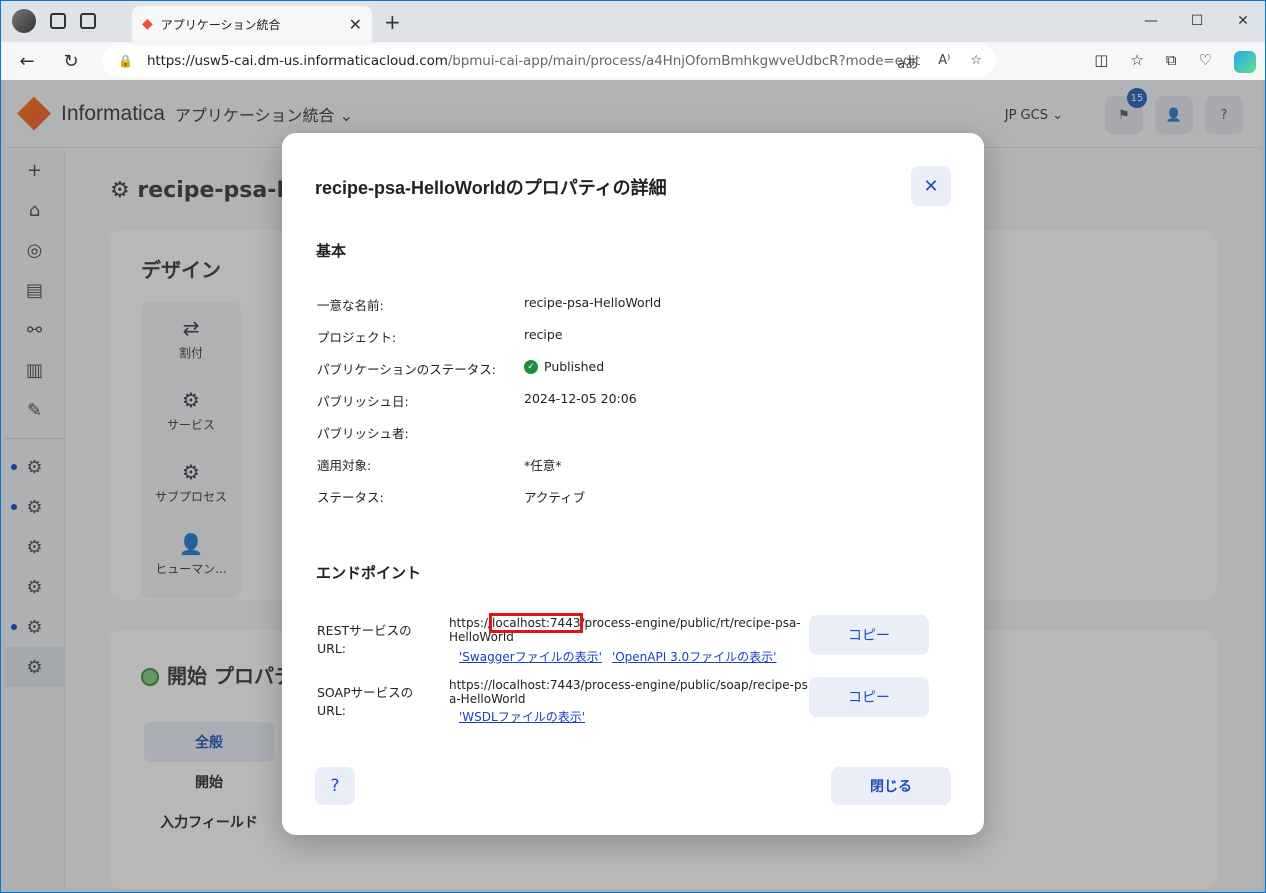 This screenshot has width=1266, height=893. What do you see at coordinates (71, 61) in the screenshot?
I see `refresh-icon: ↻` at bounding box center [71, 61].